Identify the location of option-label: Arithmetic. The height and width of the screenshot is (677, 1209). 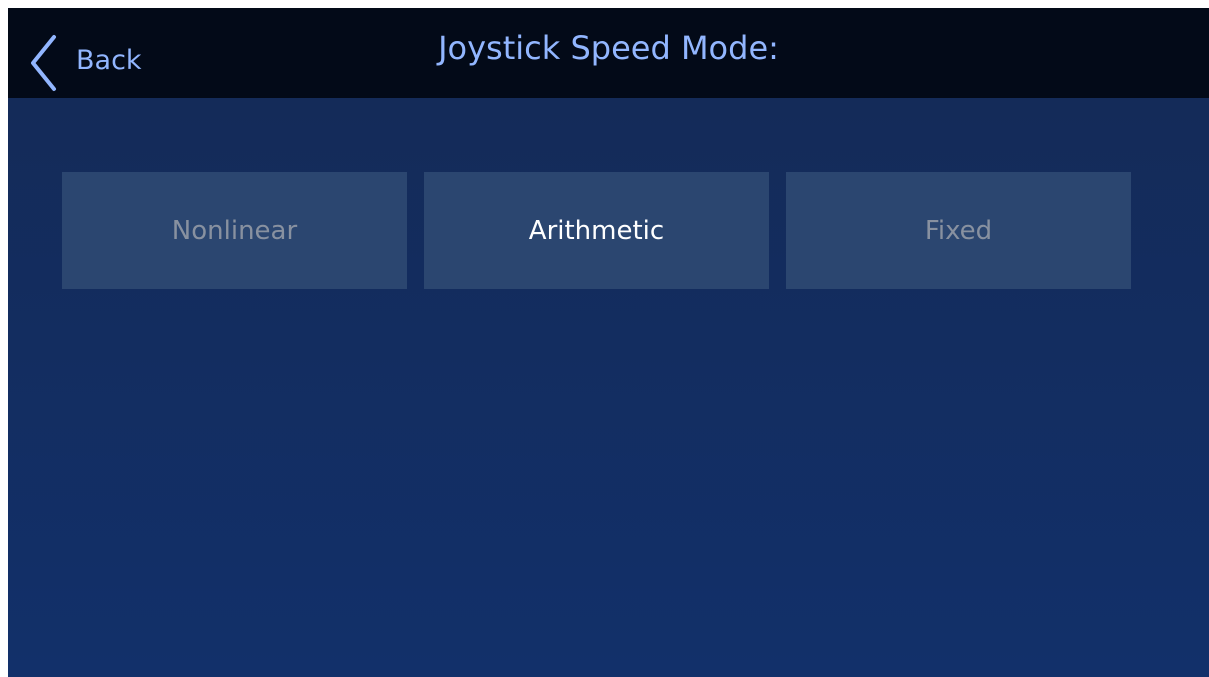
(596, 230).